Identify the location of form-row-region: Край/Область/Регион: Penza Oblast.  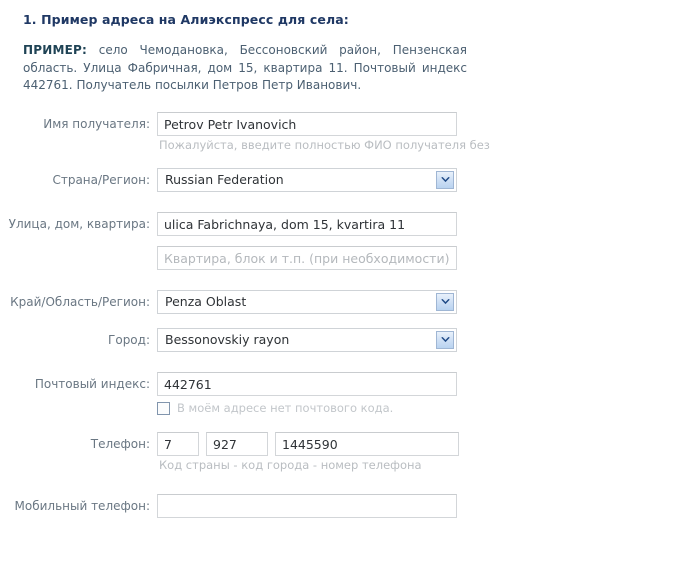
(346, 302).